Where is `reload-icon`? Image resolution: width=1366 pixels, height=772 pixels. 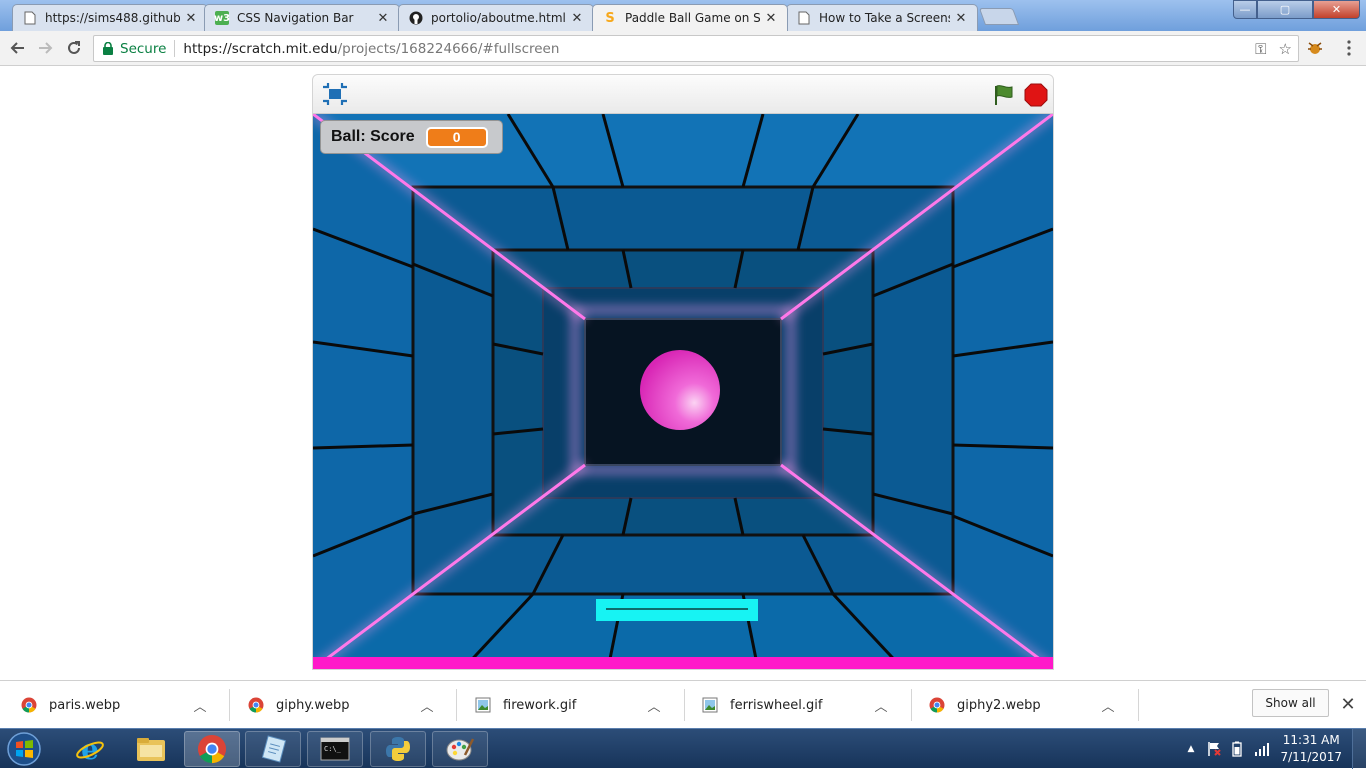
reload-icon is located at coordinates (74, 47).